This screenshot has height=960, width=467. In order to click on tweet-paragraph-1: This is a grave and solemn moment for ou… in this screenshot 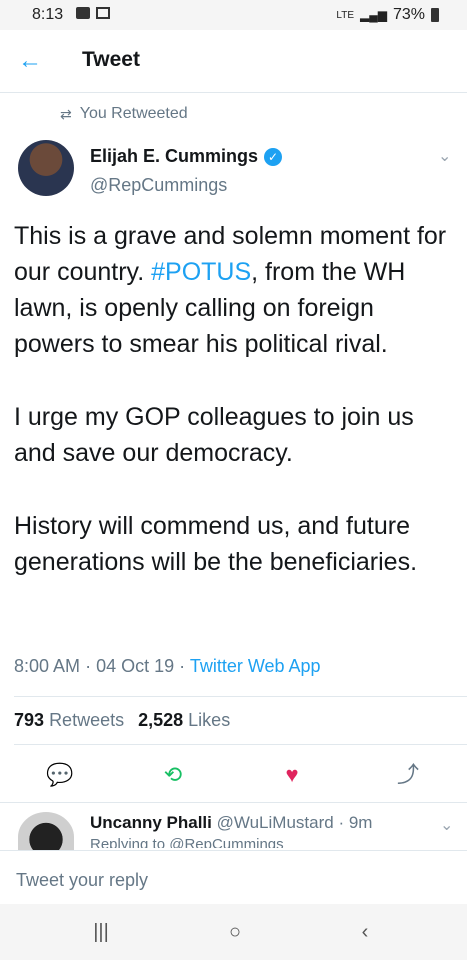, I will do `click(230, 290)`.